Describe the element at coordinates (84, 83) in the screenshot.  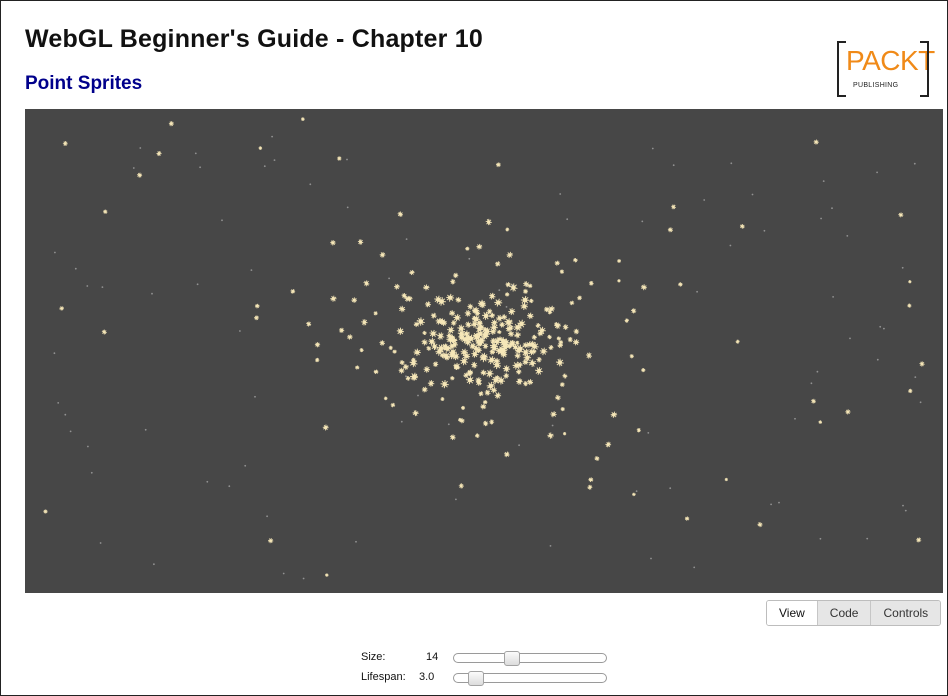
I see `page-subtitle: Point Sprites` at that location.